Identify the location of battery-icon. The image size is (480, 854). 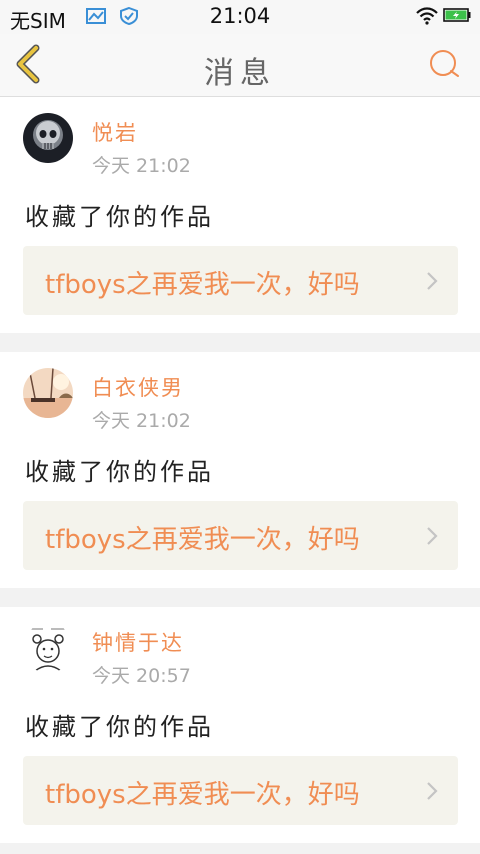
(457, 15).